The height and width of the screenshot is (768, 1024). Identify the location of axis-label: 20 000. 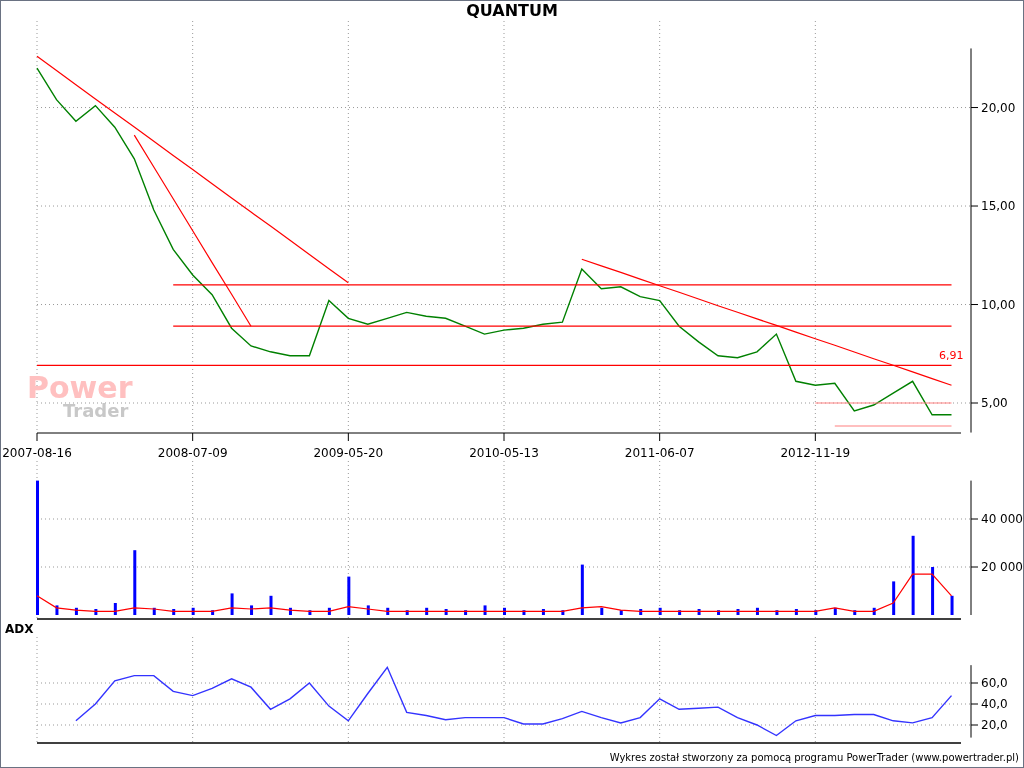
(1002, 567).